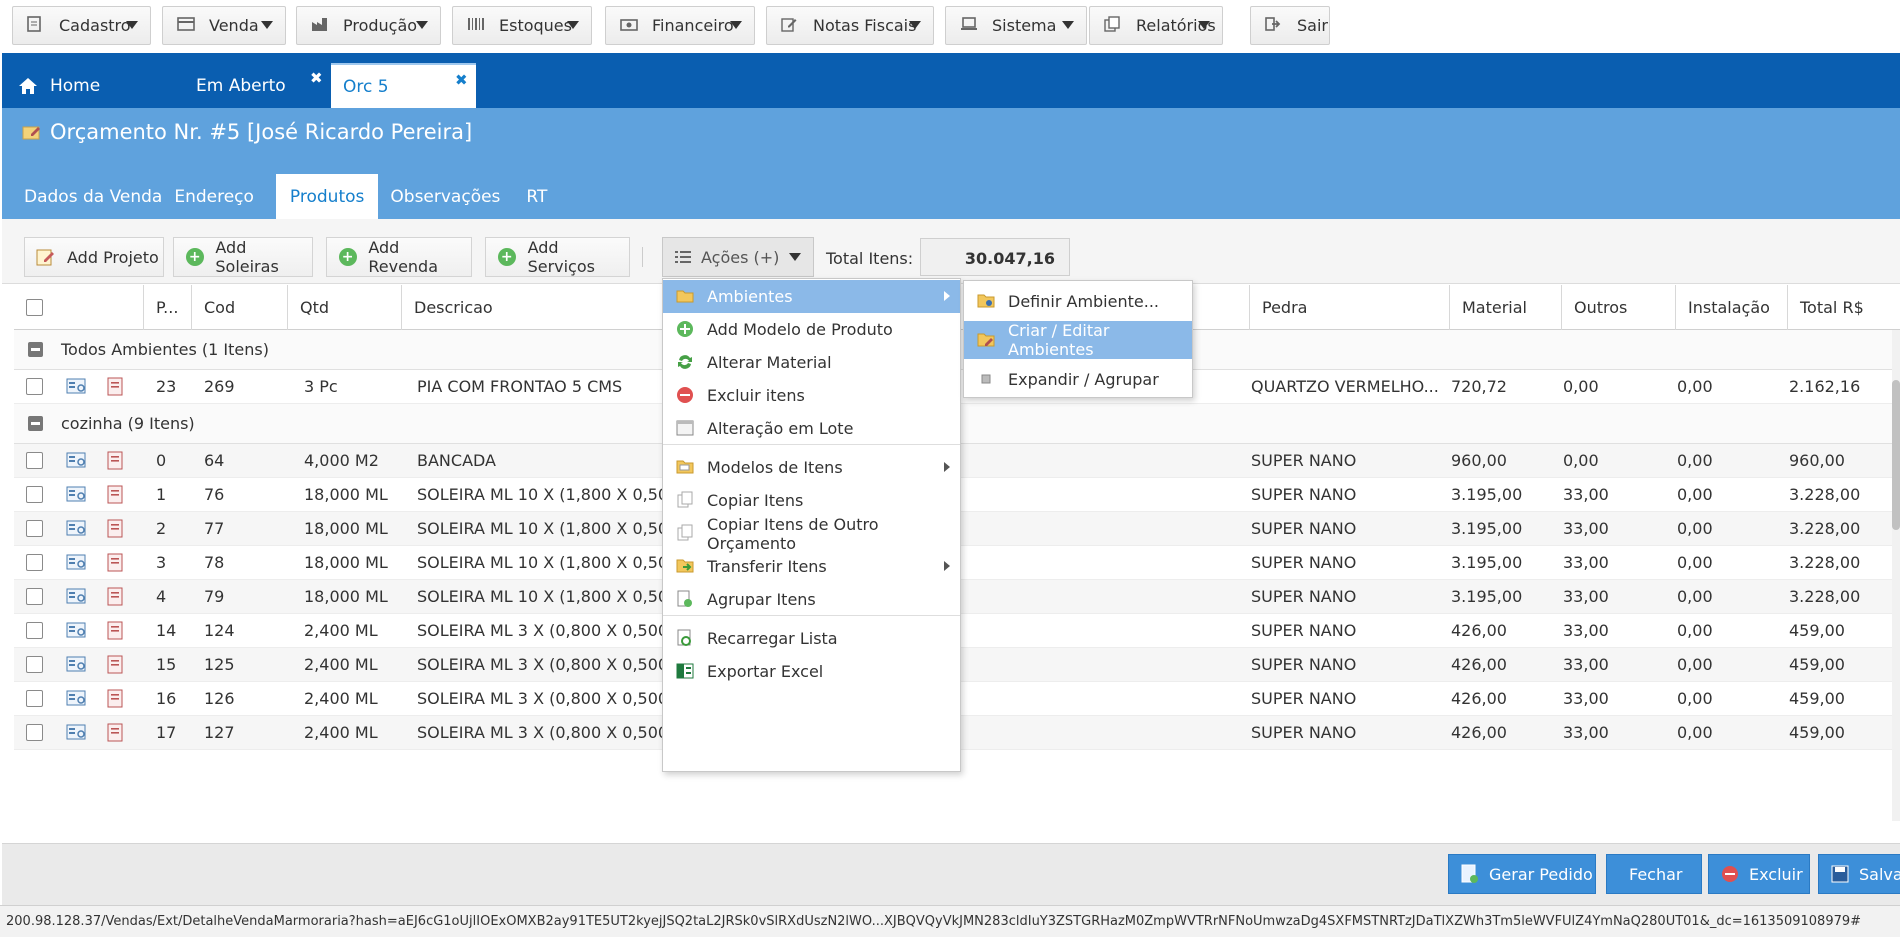  Describe the element at coordinates (346, 494) in the screenshot. I see `cell-qtd: 18,000 ML` at that location.